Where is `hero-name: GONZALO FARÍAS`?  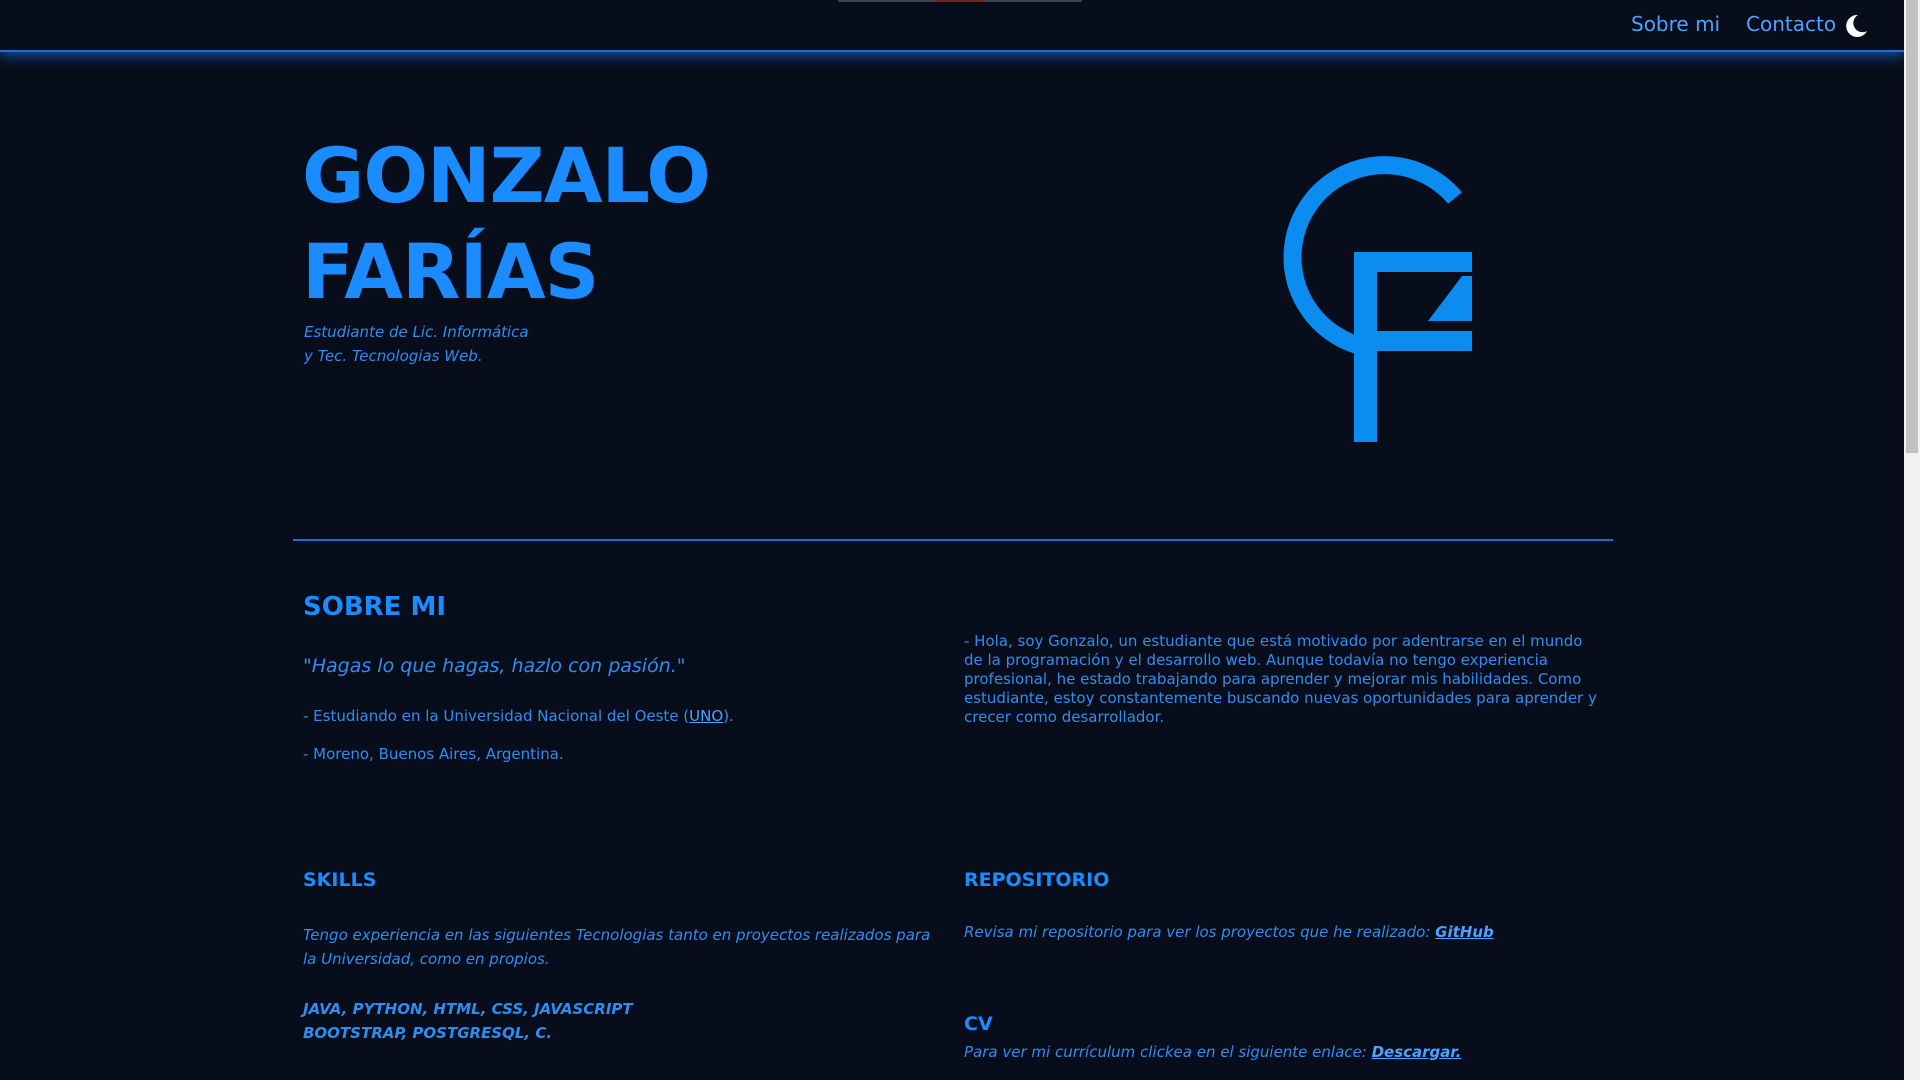
hero-name: GONZALO FARÍAS is located at coordinates (506, 224).